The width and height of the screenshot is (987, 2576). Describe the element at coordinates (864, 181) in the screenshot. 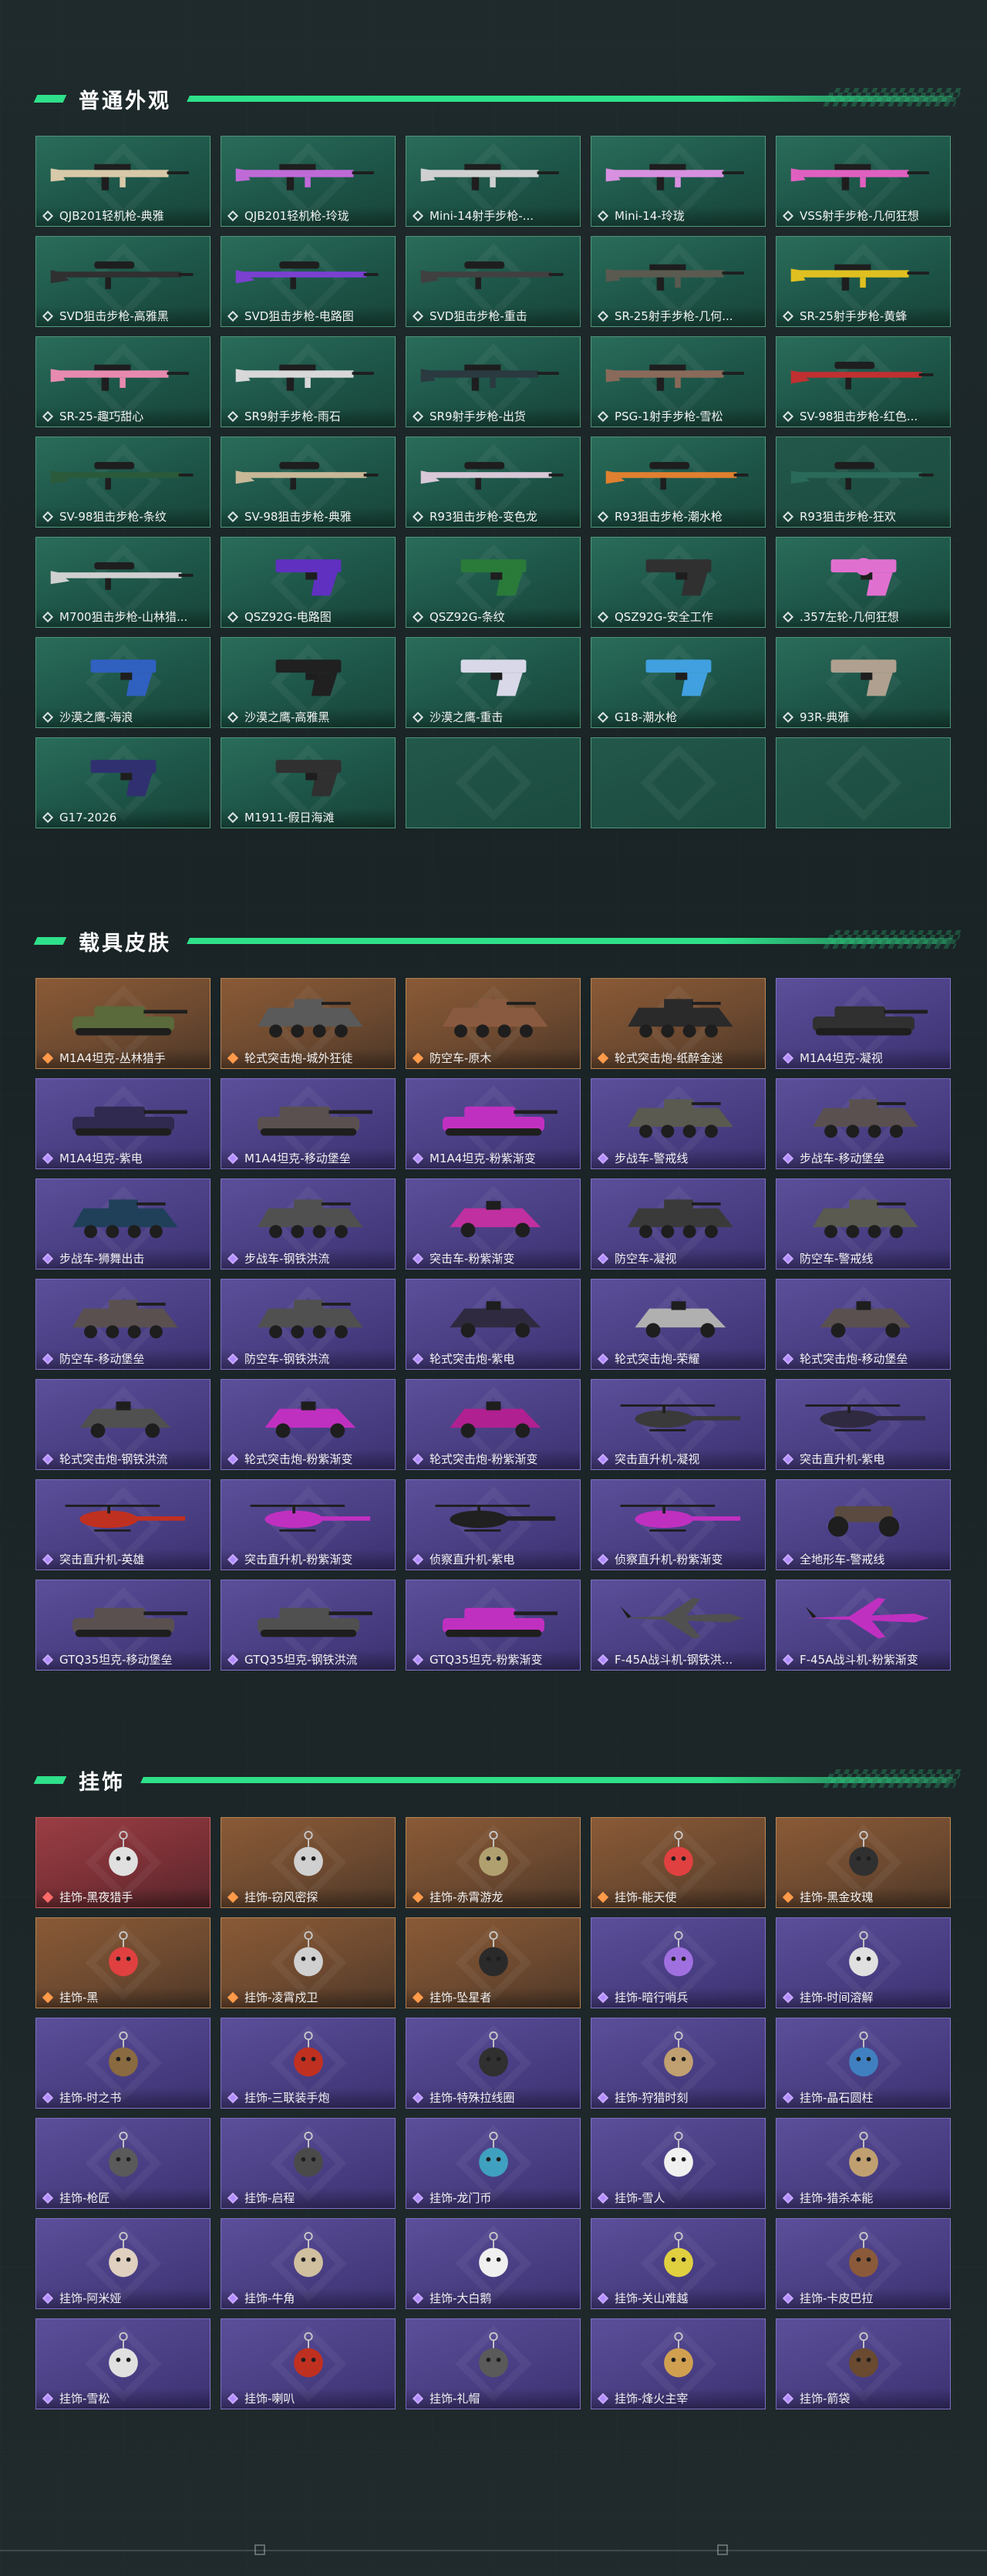

I see `weapon-card: VSS射手步枪-几何狂想` at that location.